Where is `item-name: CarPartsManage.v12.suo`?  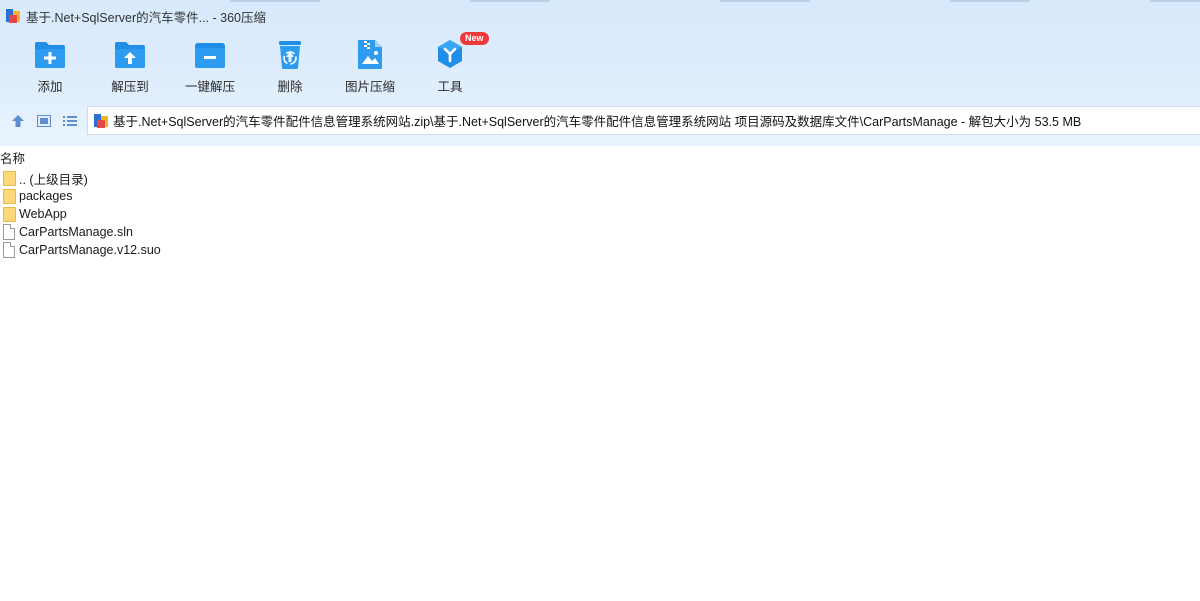
item-name: CarPartsManage.v12.suo is located at coordinates (90, 250).